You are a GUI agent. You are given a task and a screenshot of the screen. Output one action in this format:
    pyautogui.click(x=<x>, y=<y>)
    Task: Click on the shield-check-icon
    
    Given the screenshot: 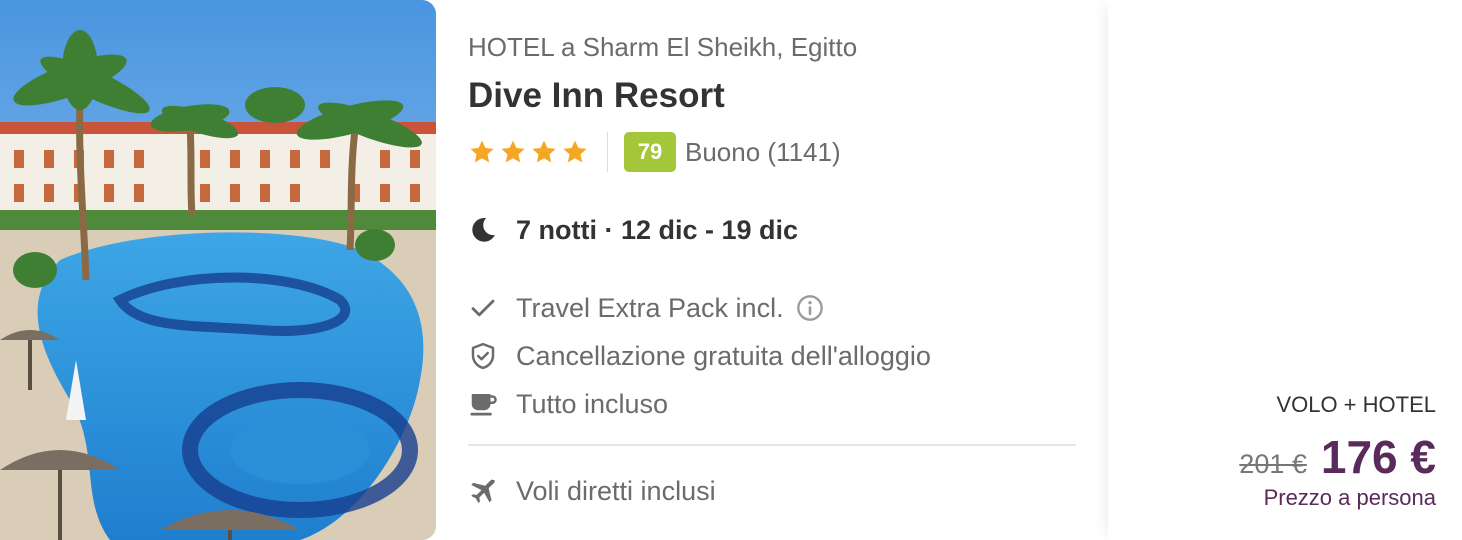 What is the action you would take?
    pyautogui.click(x=483, y=356)
    